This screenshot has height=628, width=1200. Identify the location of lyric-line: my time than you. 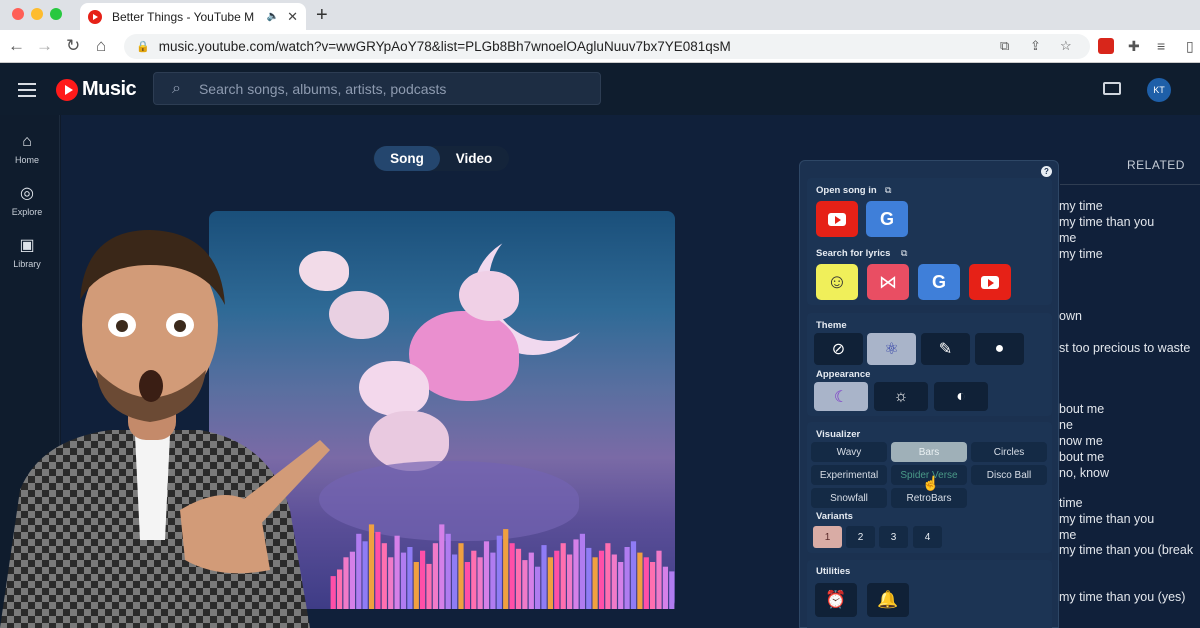
(1107, 519).